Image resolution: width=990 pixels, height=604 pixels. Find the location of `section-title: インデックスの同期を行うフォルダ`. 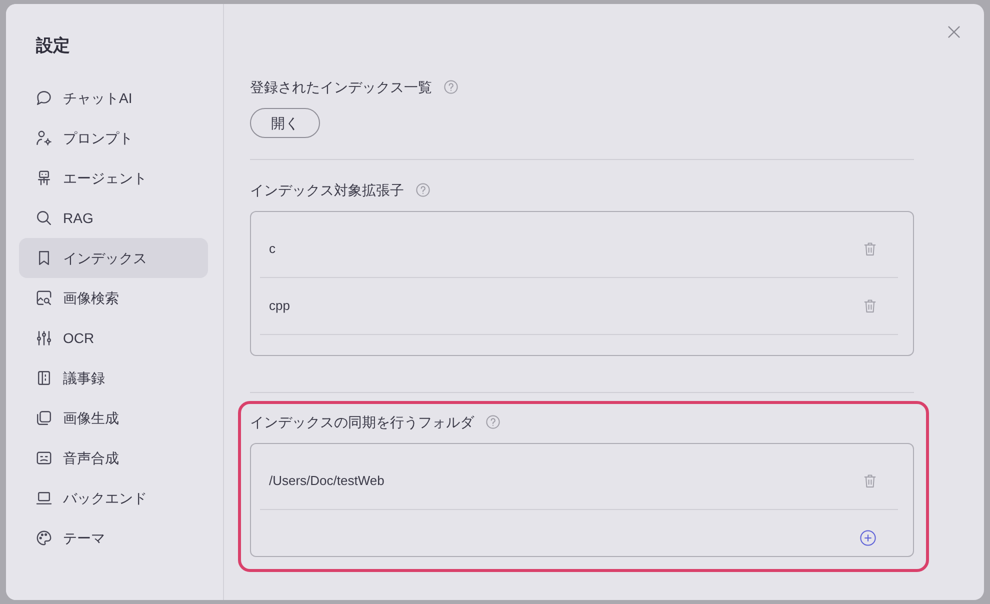

section-title: インデックスの同期を行うフォルダ is located at coordinates (362, 422).